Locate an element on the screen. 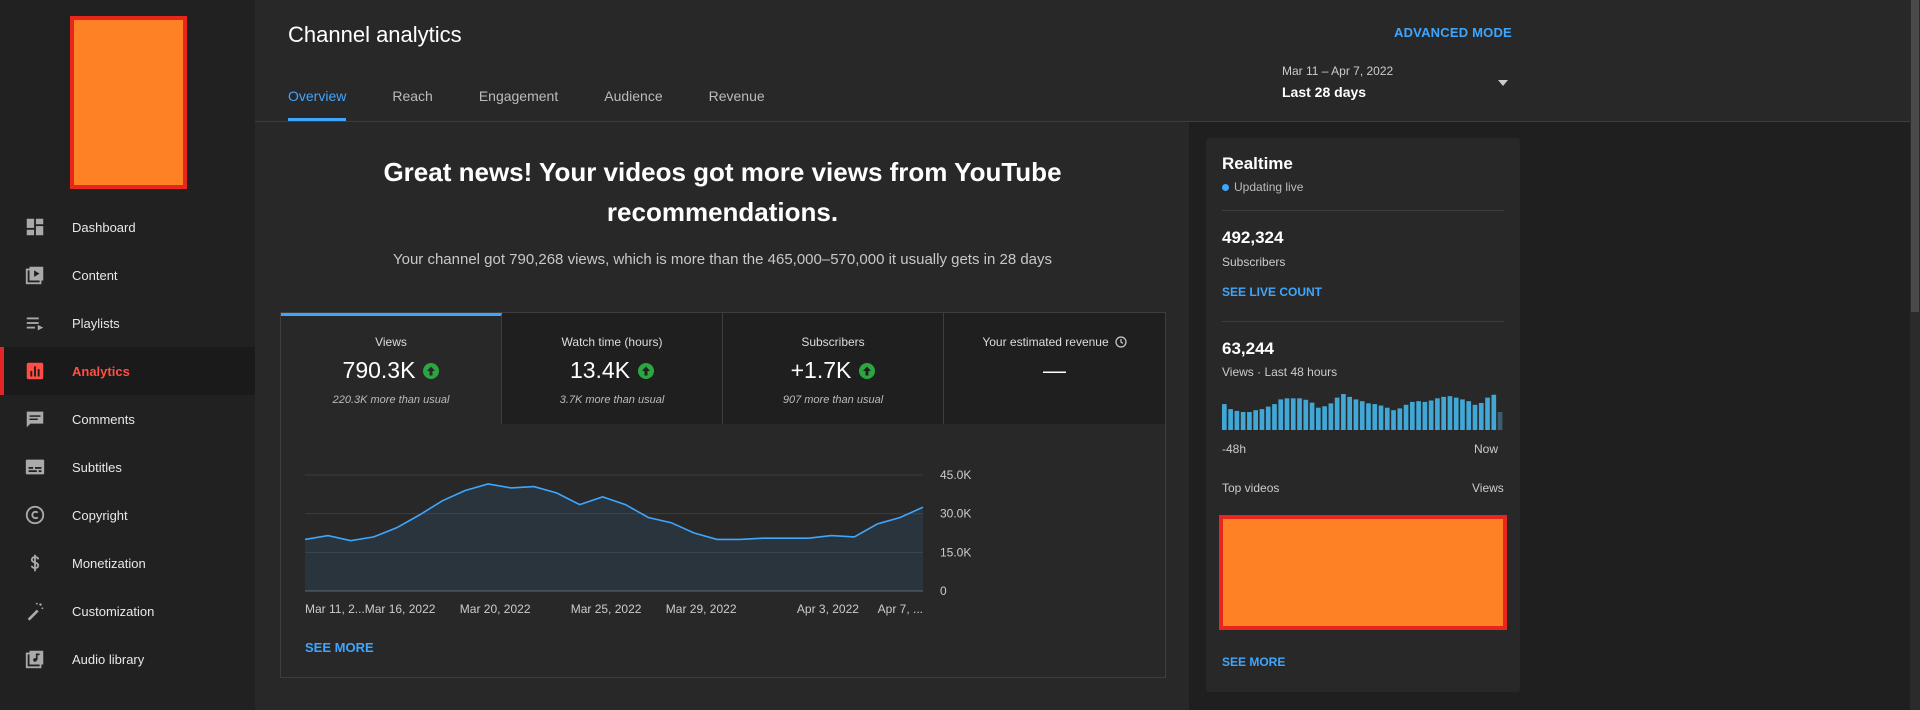 The width and height of the screenshot is (1920, 710). sidebar-item-label: Subtitles is located at coordinates (97, 467).